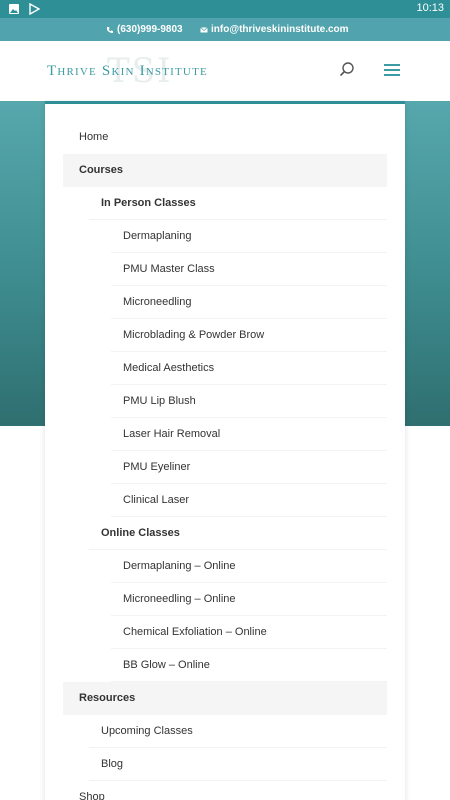 This screenshot has width=450, height=800. I want to click on hamburger-menu-icon, so click(392, 70).